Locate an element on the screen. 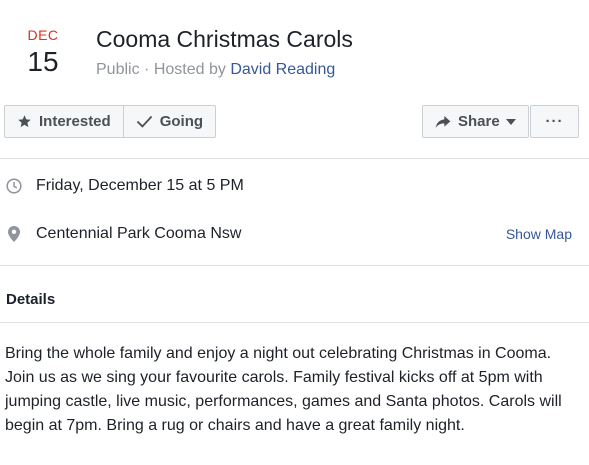 This screenshot has height=465, width=589. interested-label: Interested is located at coordinates (75, 121).